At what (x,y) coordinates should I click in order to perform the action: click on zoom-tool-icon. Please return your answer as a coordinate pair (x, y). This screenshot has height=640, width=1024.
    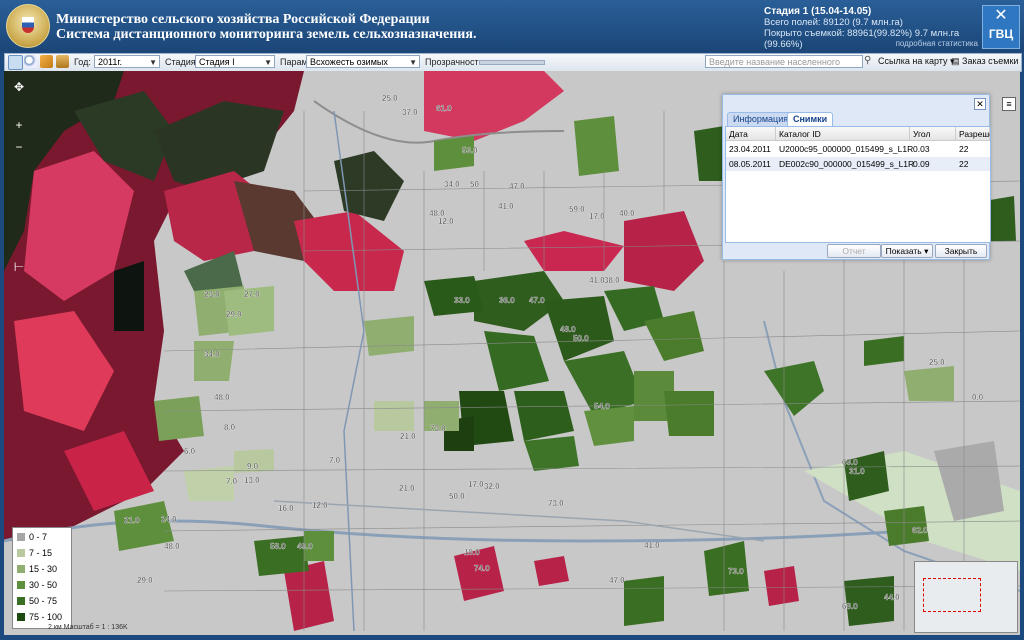
    Looking at the image, I should click on (30, 61).